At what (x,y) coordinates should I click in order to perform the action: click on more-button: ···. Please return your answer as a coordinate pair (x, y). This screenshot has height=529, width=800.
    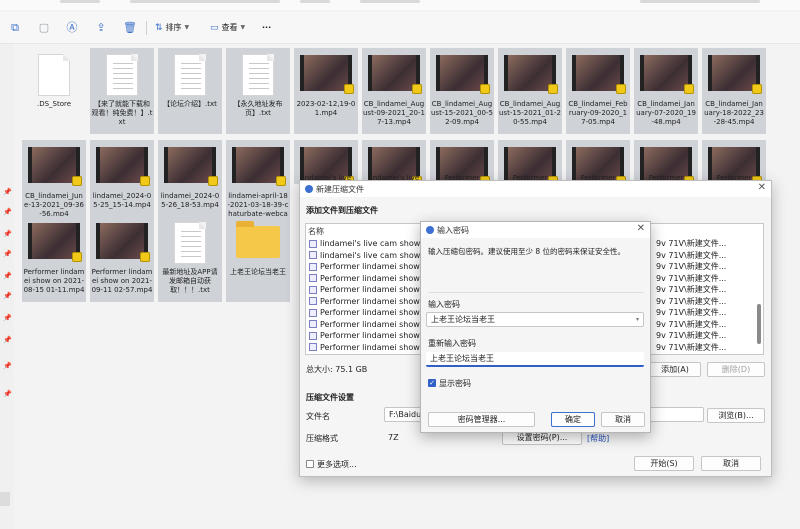
    Looking at the image, I should click on (266, 28).